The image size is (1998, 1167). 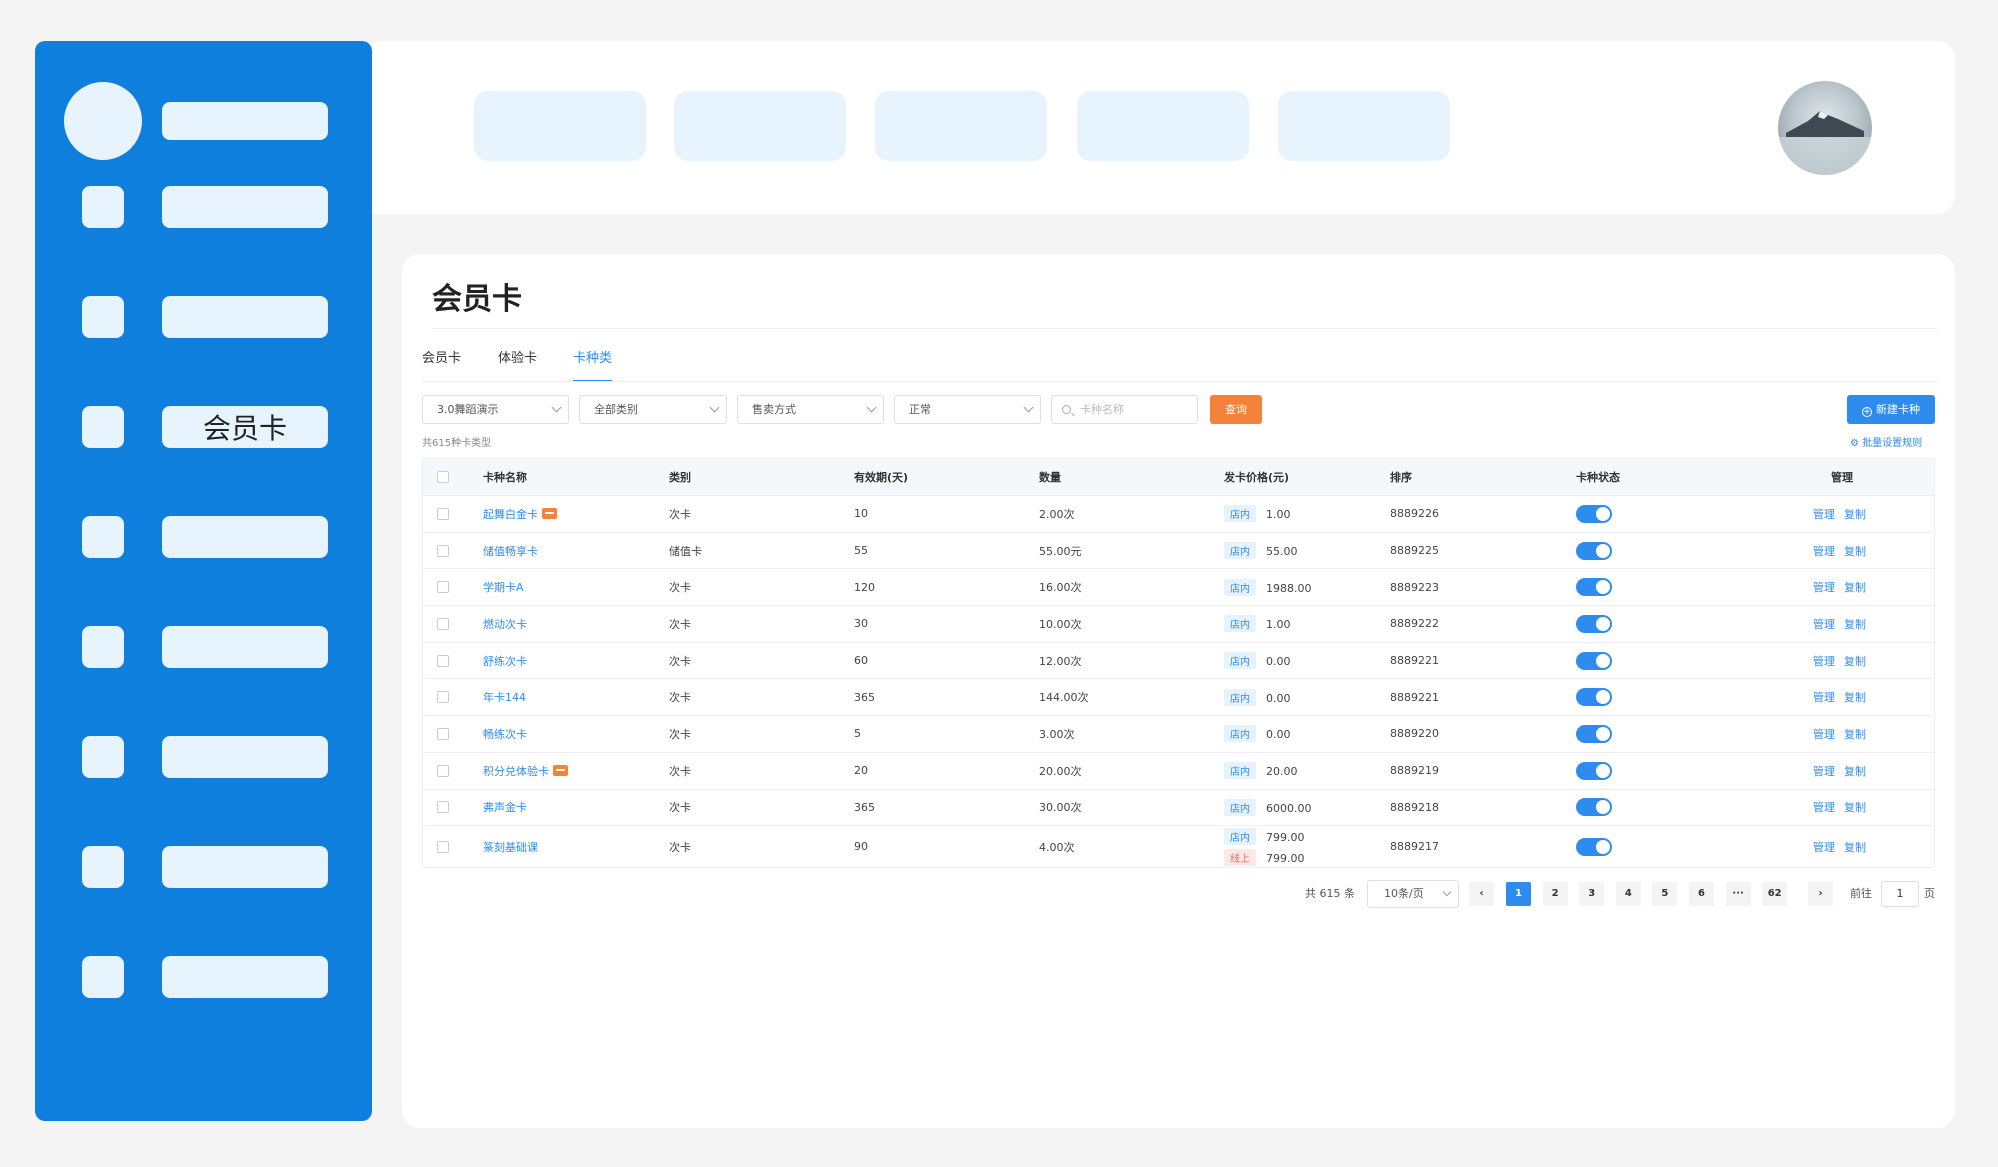 I want to click on prev-page-button: ‹, so click(x=1481, y=894).